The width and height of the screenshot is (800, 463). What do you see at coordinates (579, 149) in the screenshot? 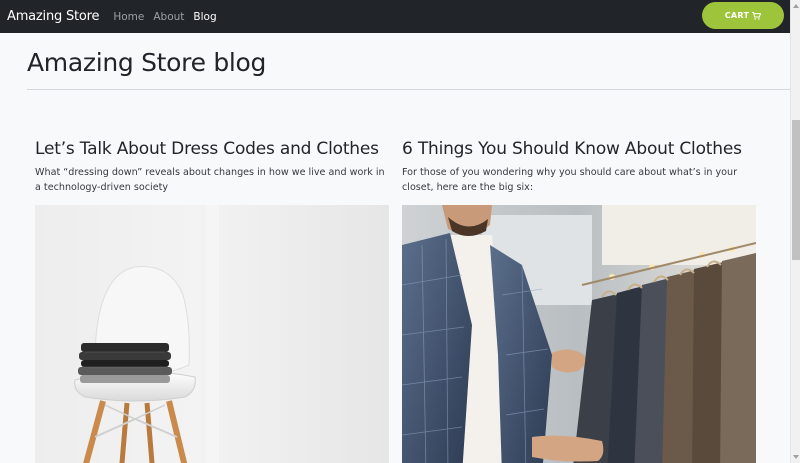
I see `post-title: 6 Things You Should Know About Clothes` at bounding box center [579, 149].